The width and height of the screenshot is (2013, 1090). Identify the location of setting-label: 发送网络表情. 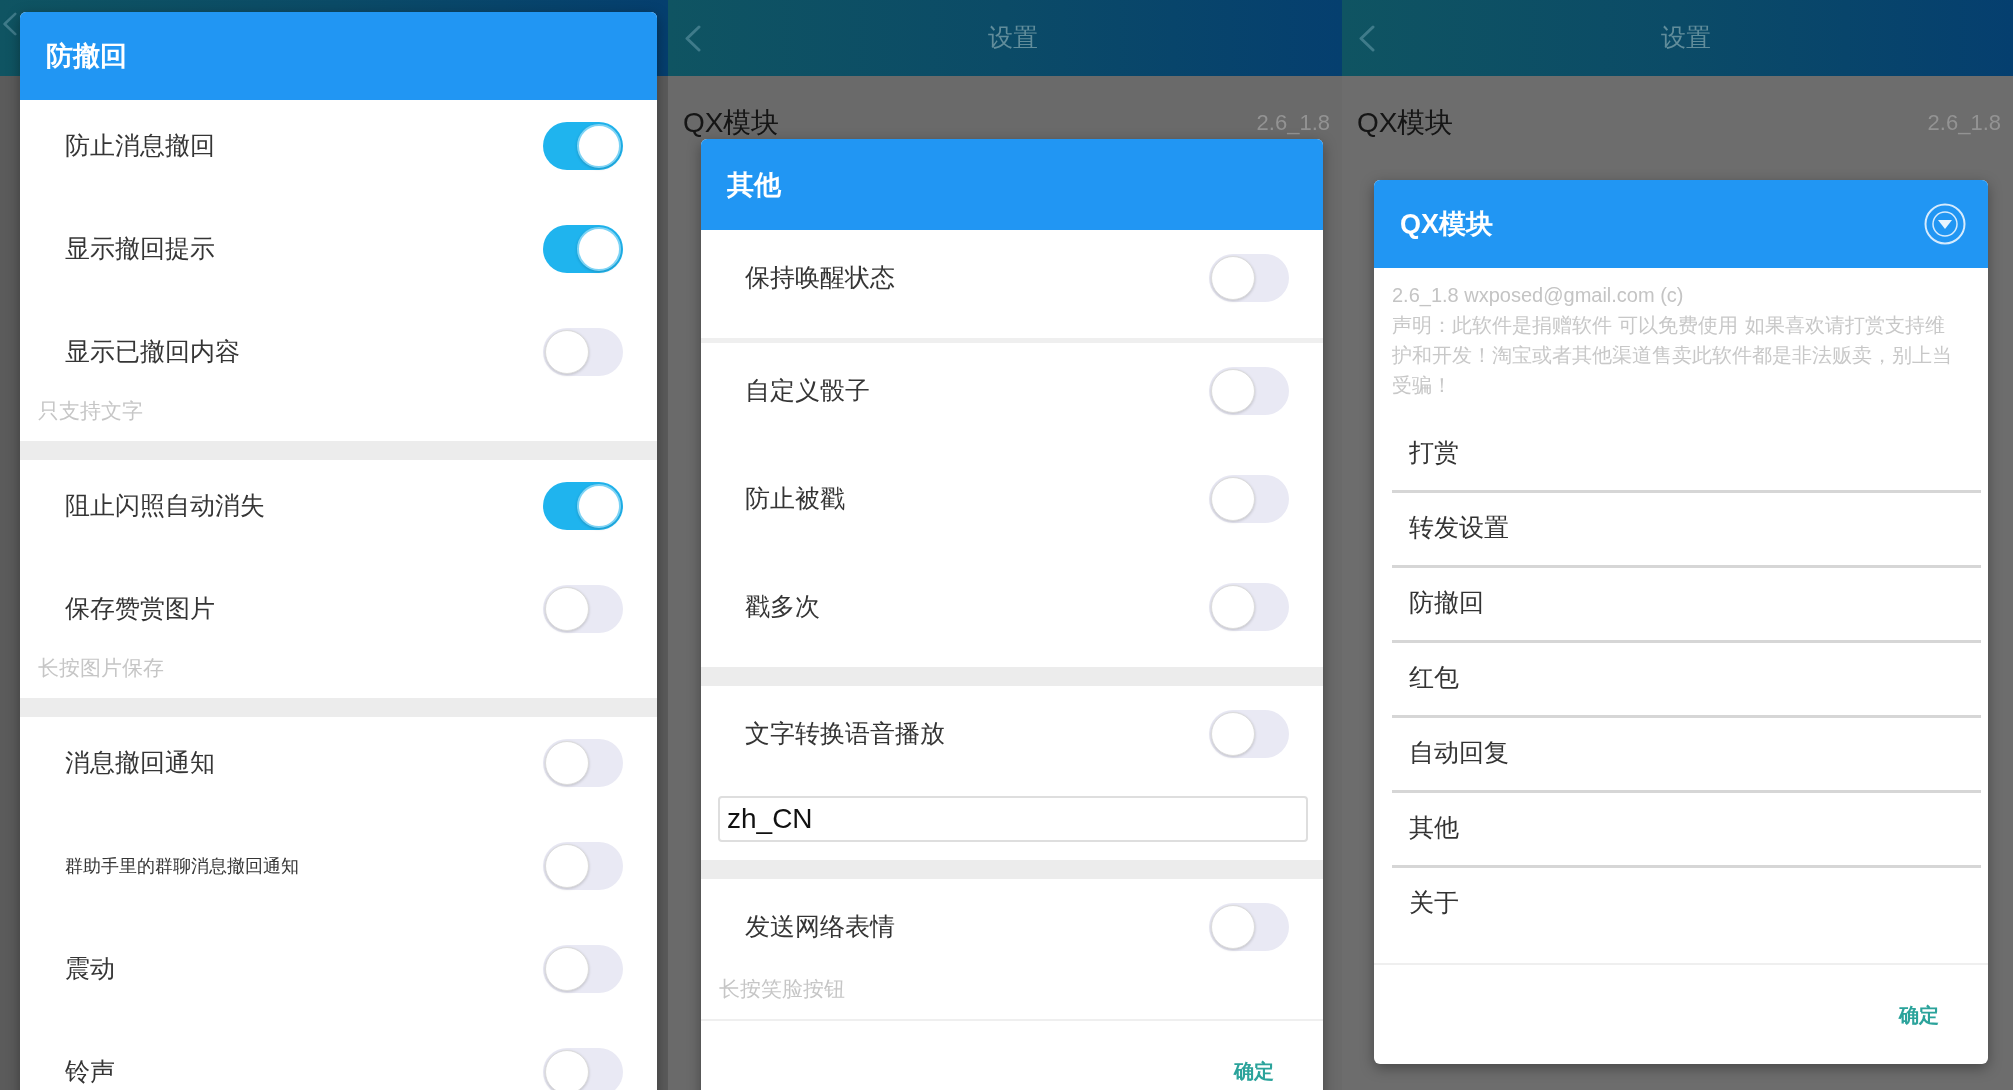
(820, 927).